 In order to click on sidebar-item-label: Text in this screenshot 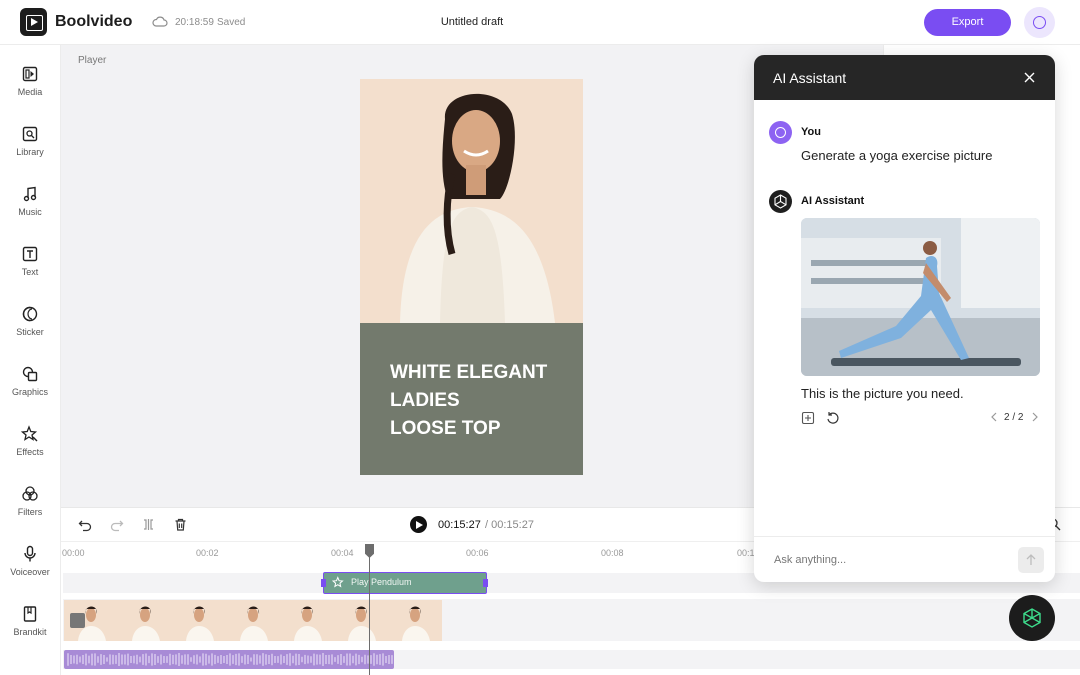, I will do `click(30, 272)`.